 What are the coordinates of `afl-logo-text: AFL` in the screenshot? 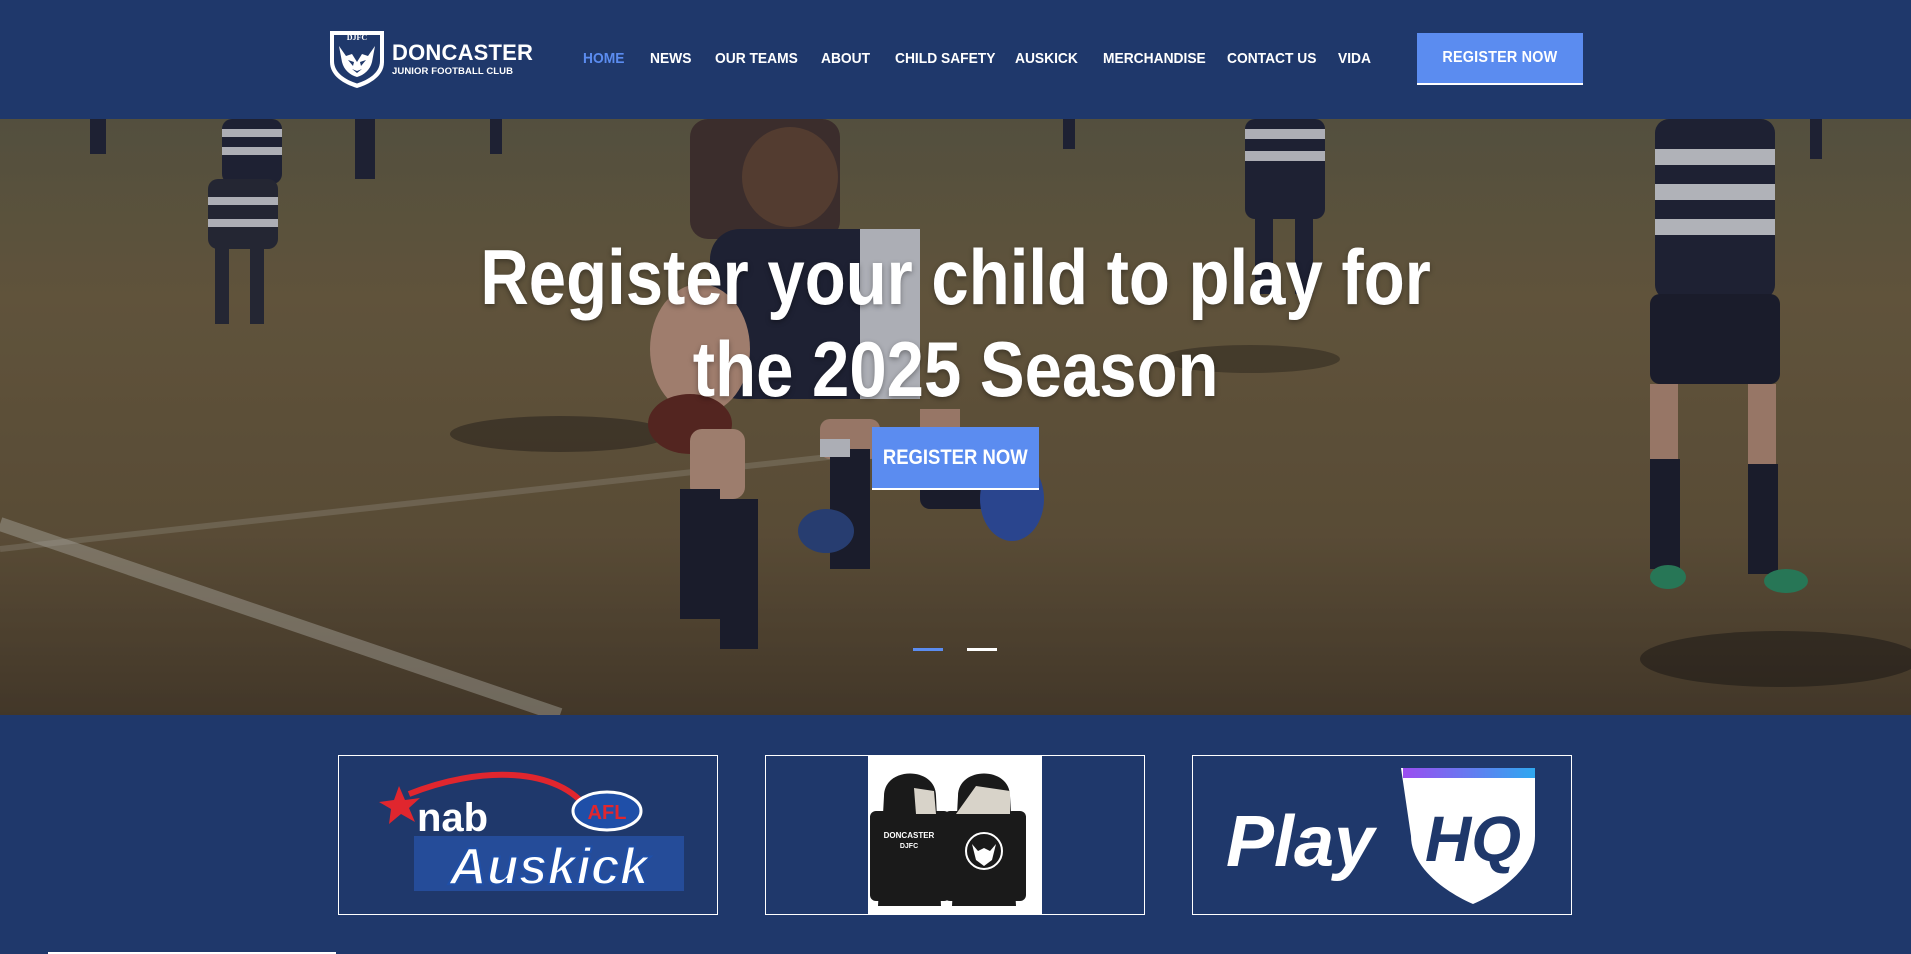 It's located at (607, 813).